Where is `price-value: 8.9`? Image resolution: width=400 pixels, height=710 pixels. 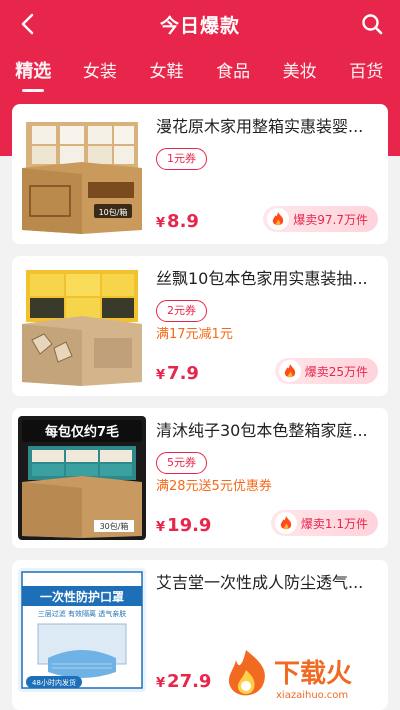
price-value: 8.9 is located at coordinates (183, 221).